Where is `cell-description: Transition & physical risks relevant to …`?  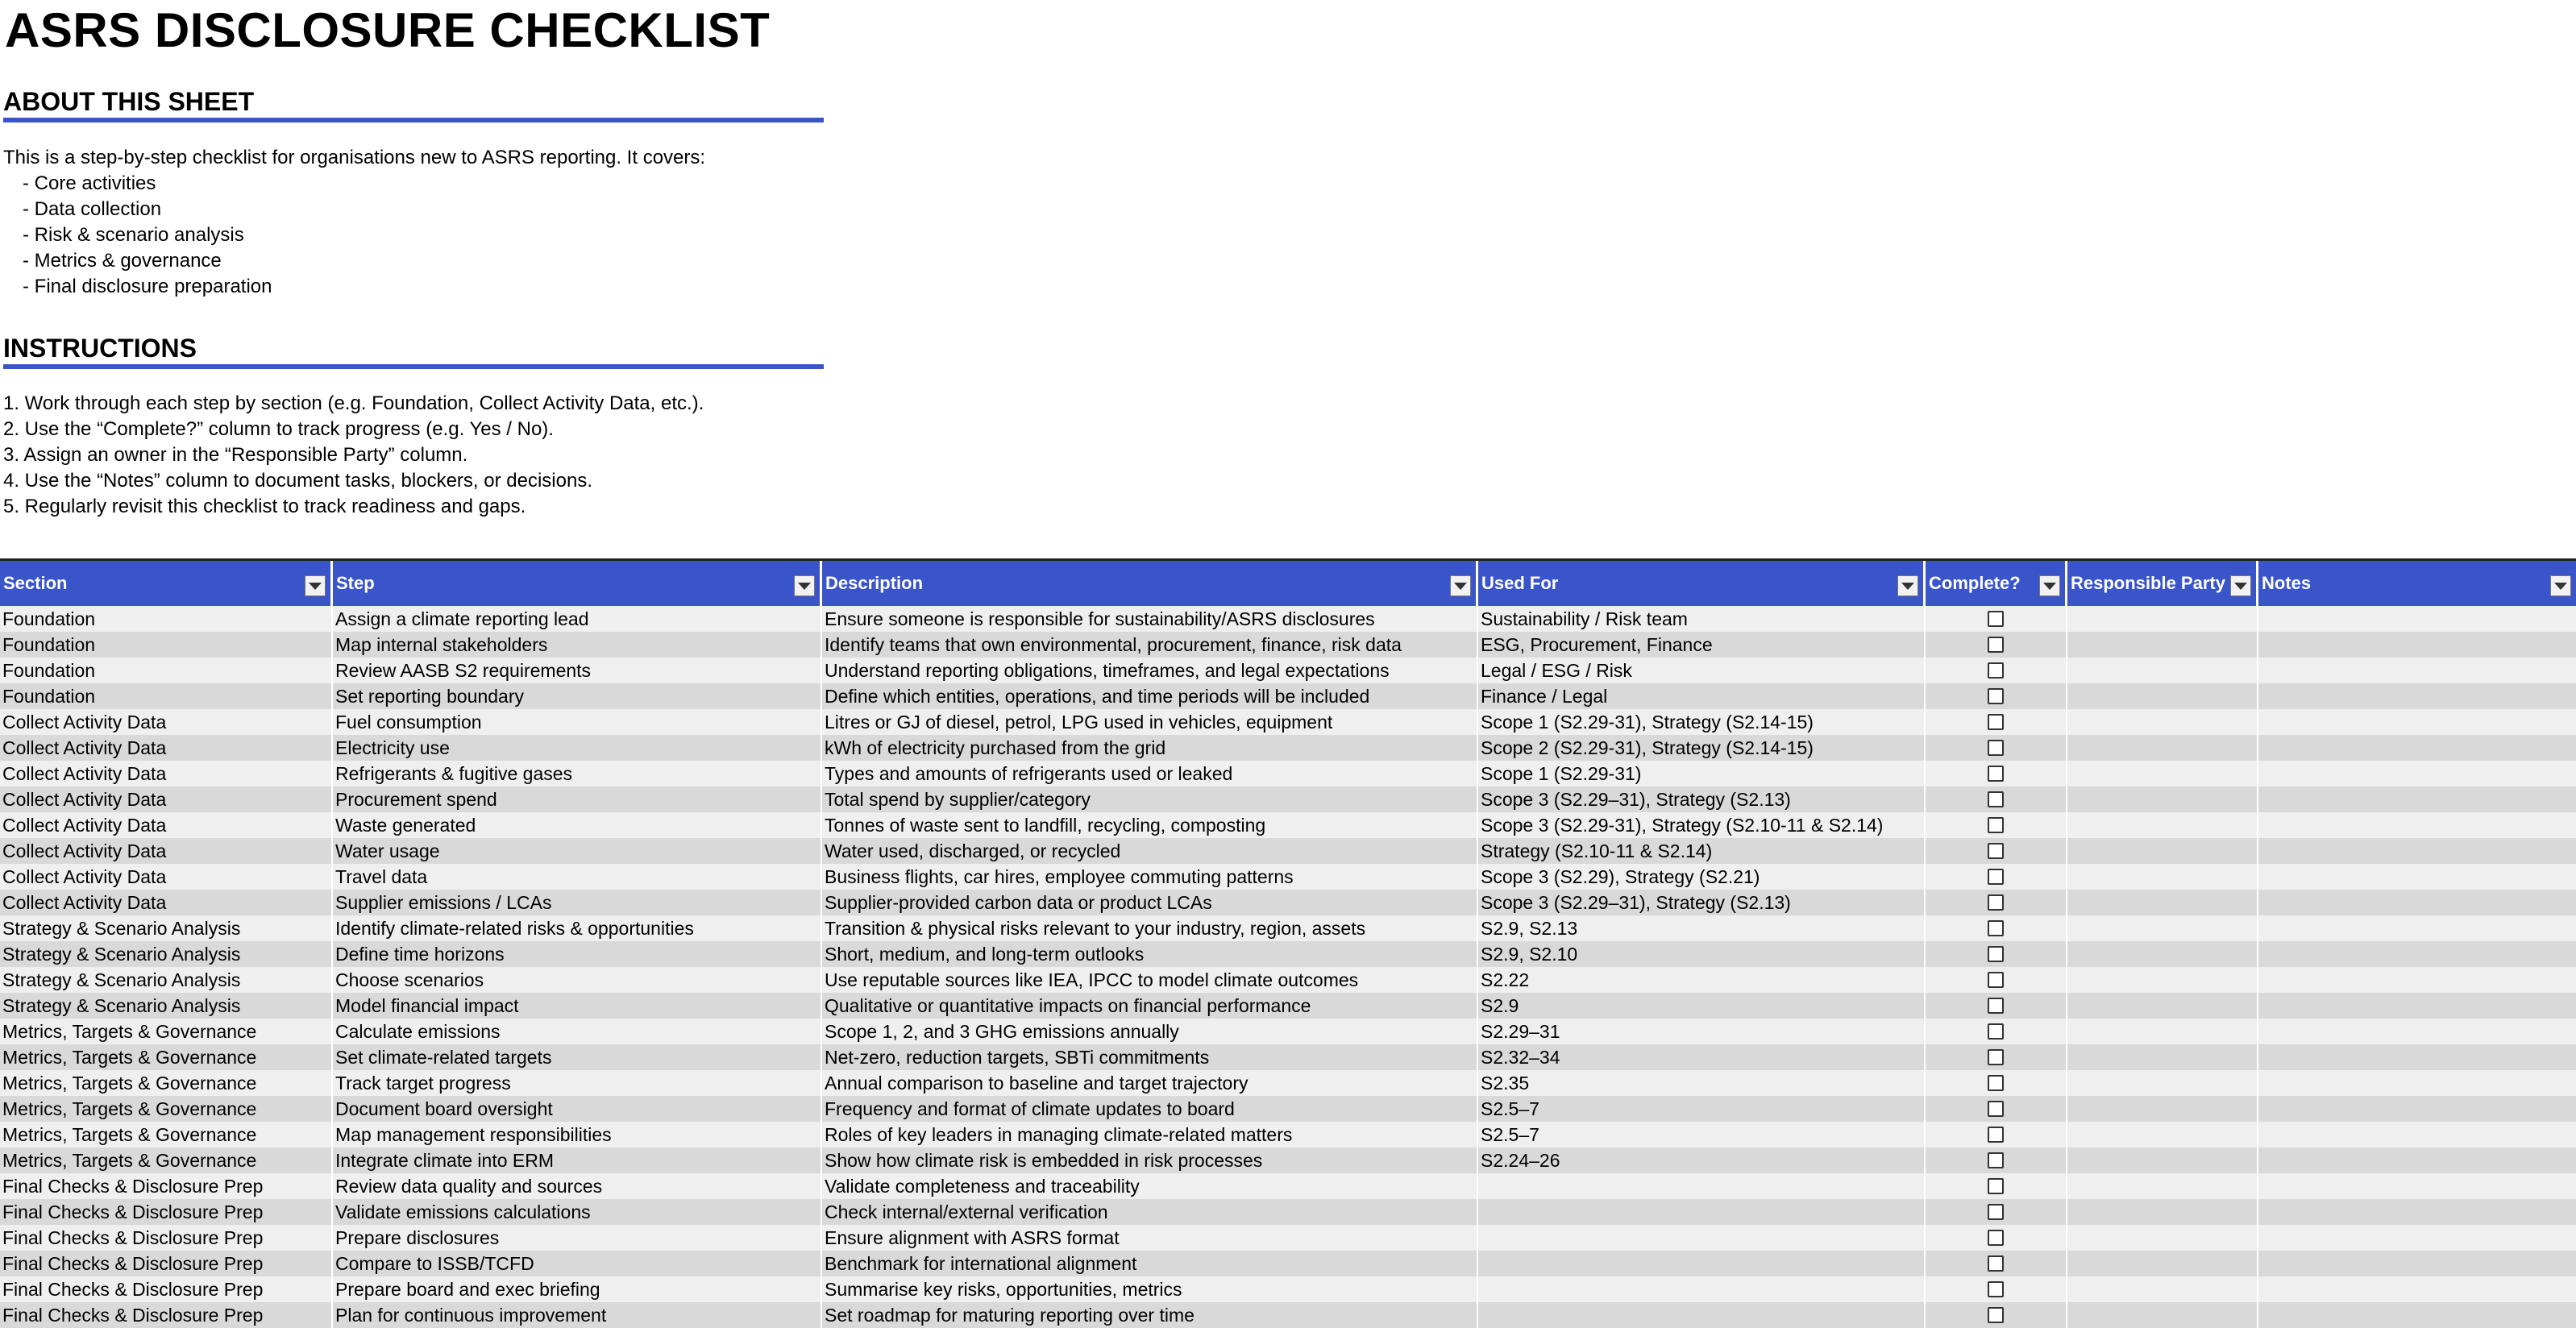 cell-description: Transition & physical risks relevant to … is located at coordinates (1150, 928).